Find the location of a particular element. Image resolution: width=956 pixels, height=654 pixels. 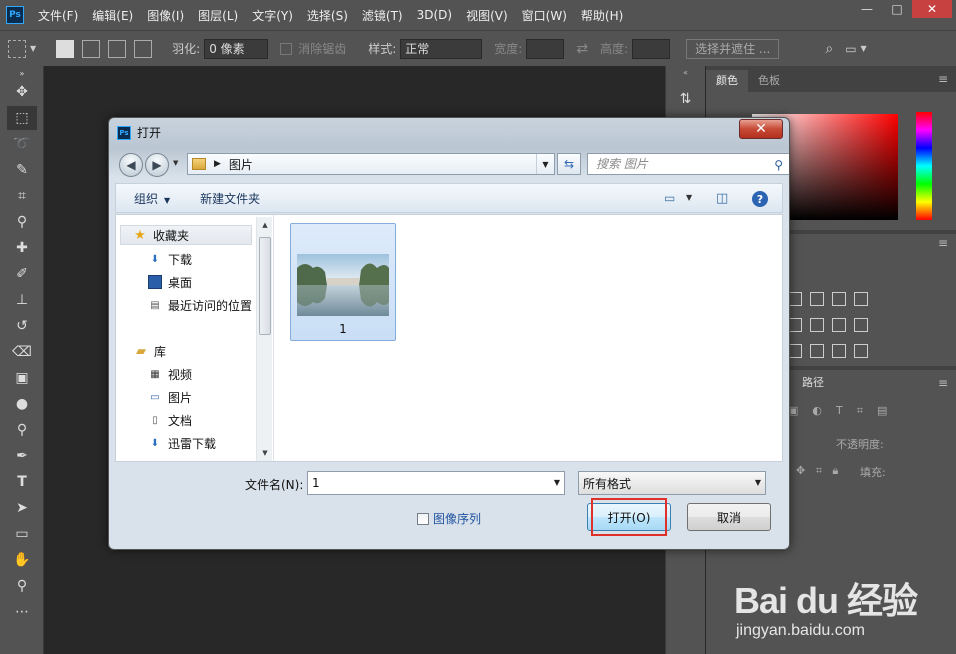

crop-tool-icon: ⌗ is located at coordinates (22, 196).